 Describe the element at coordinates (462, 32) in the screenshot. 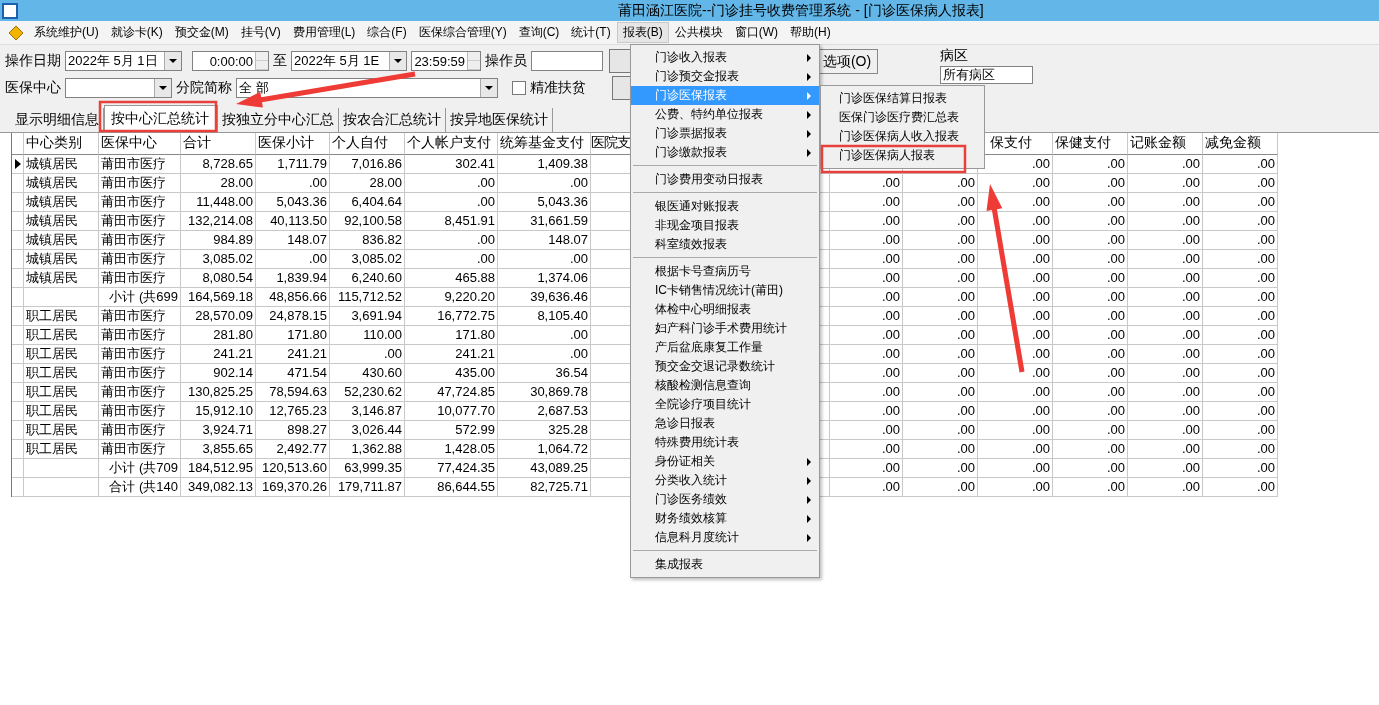

I see `menu-item: 医保综合管理(Y)` at that location.